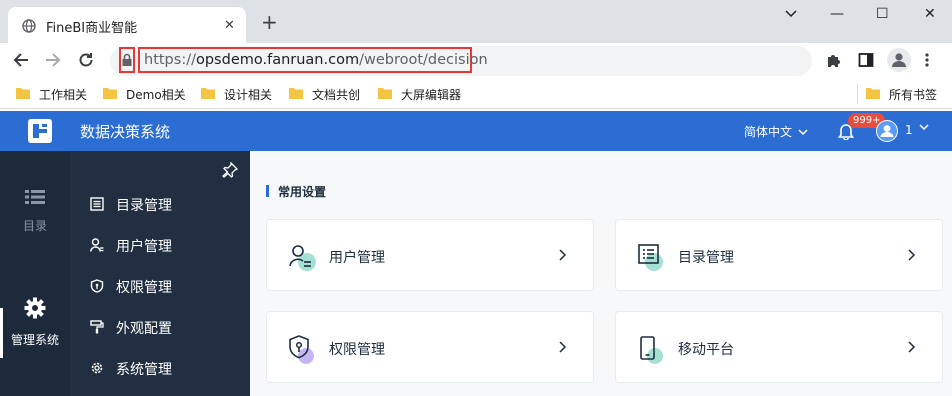 The width and height of the screenshot is (952, 396). What do you see at coordinates (35, 211) in the screenshot?
I see `rail-item-catalog: 目录` at bounding box center [35, 211].